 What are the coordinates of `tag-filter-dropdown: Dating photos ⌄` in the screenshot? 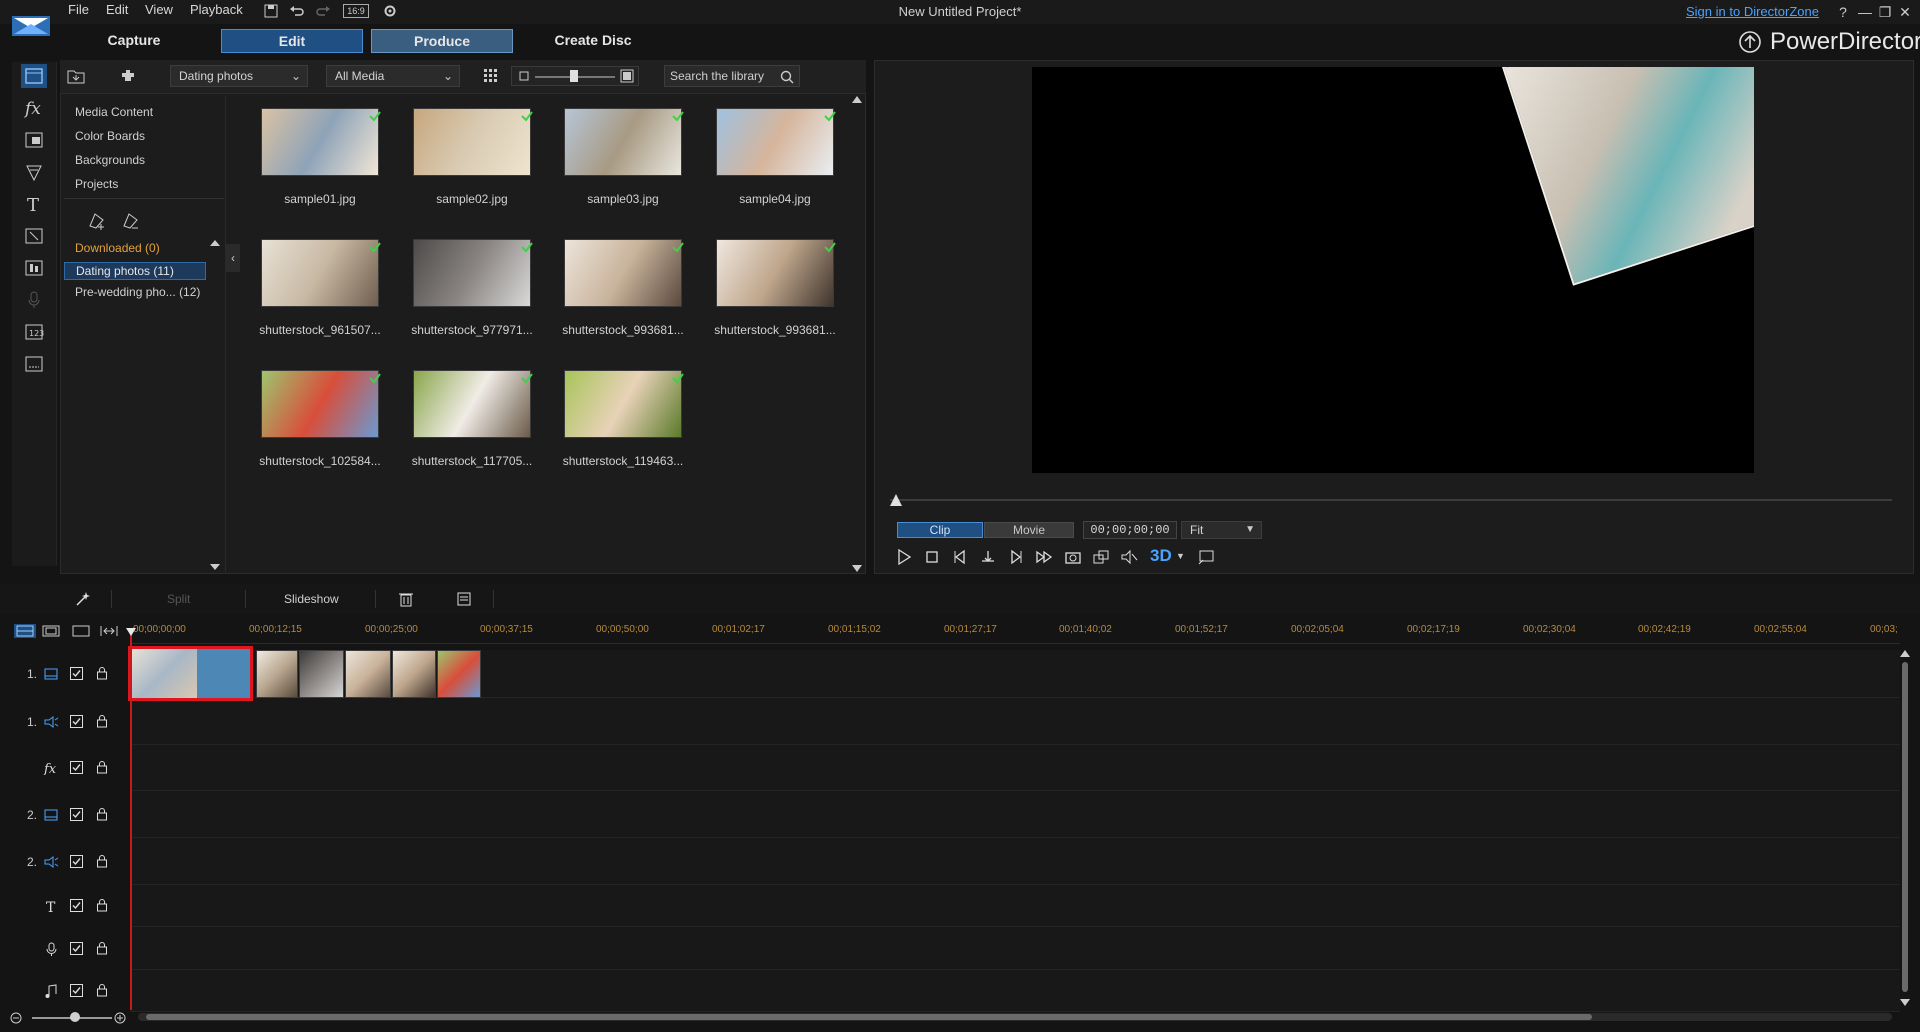 It's located at (239, 76).